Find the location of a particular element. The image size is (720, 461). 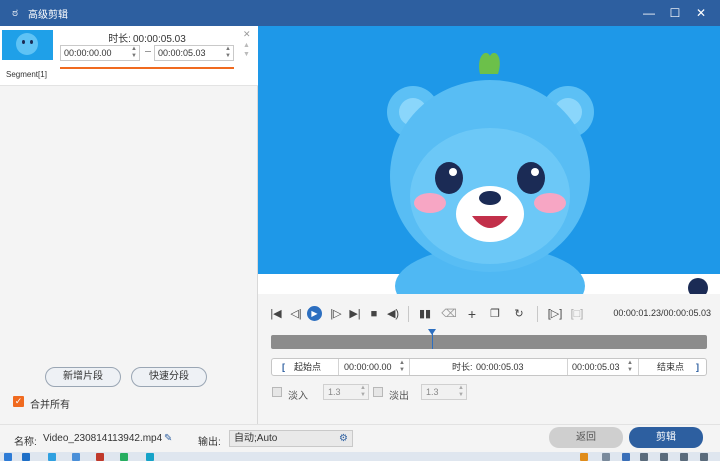

segment-duration: 时长: 00:00:05.03 is located at coordinates (147, 37).